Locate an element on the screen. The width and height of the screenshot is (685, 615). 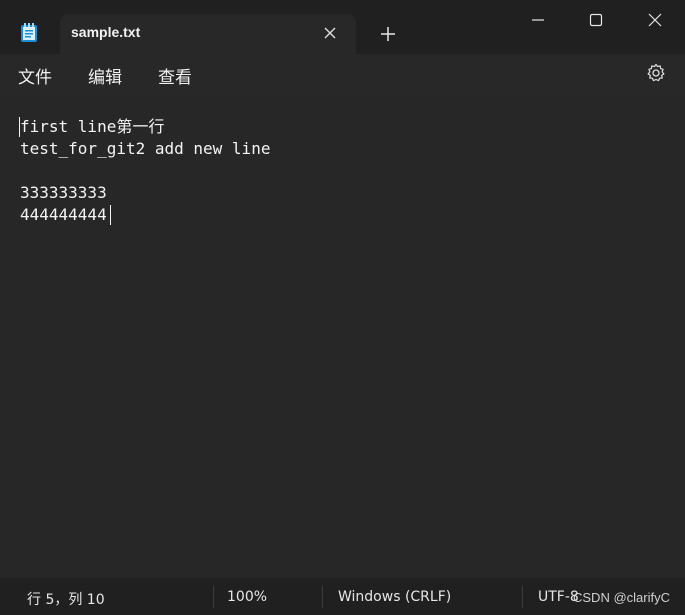
notepad-icon is located at coordinates (29, 33).